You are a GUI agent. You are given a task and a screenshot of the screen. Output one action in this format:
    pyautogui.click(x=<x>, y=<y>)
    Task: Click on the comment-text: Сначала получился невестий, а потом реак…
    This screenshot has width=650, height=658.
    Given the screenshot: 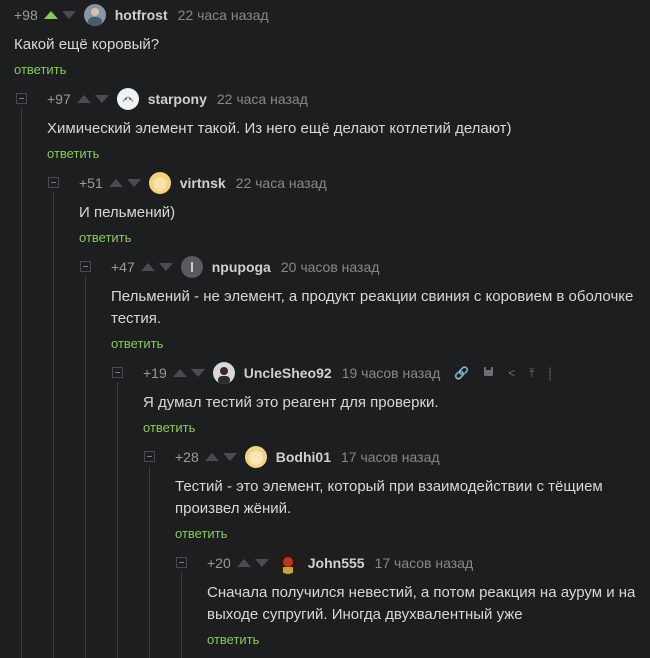 What is the action you would take?
    pyautogui.click(x=421, y=603)
    